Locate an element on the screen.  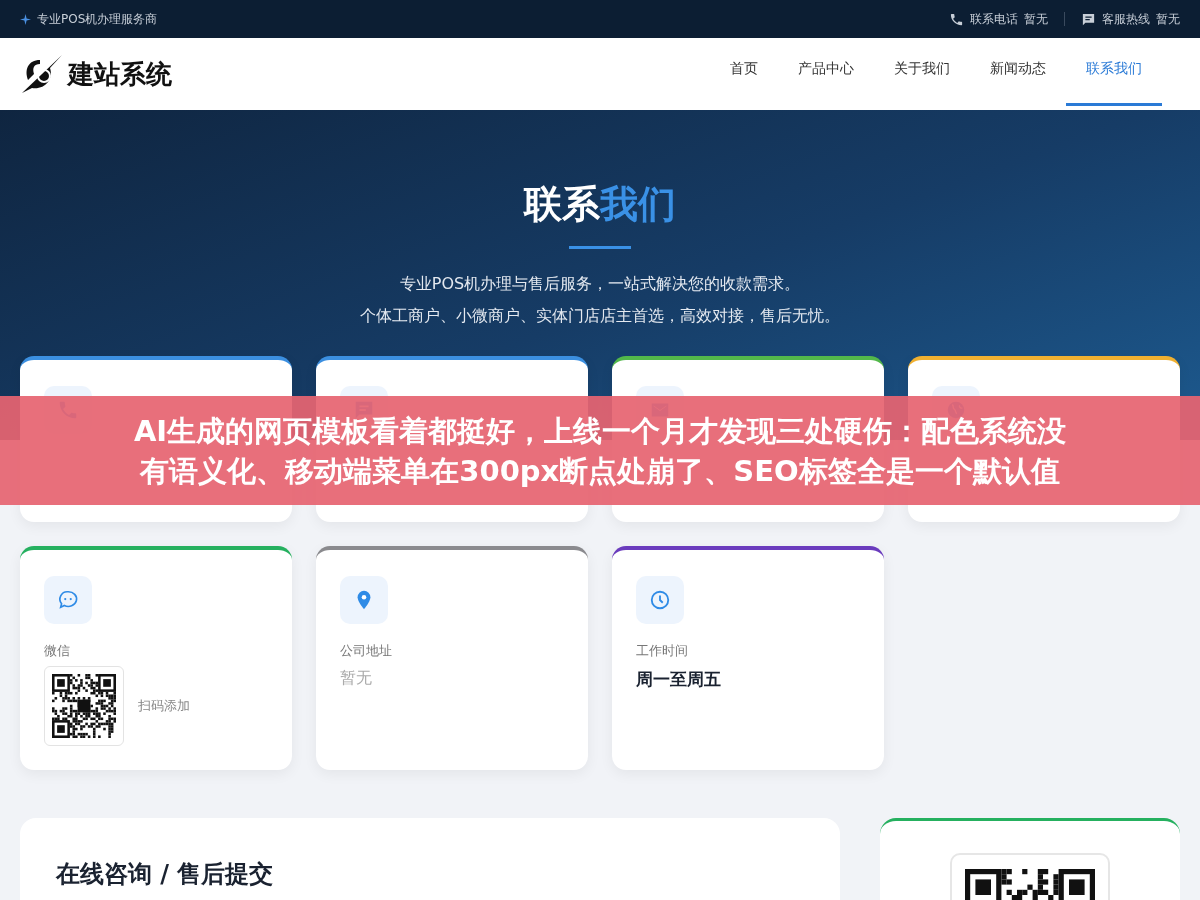
card-label: 工作时间 is located at coordinates (662, 651).